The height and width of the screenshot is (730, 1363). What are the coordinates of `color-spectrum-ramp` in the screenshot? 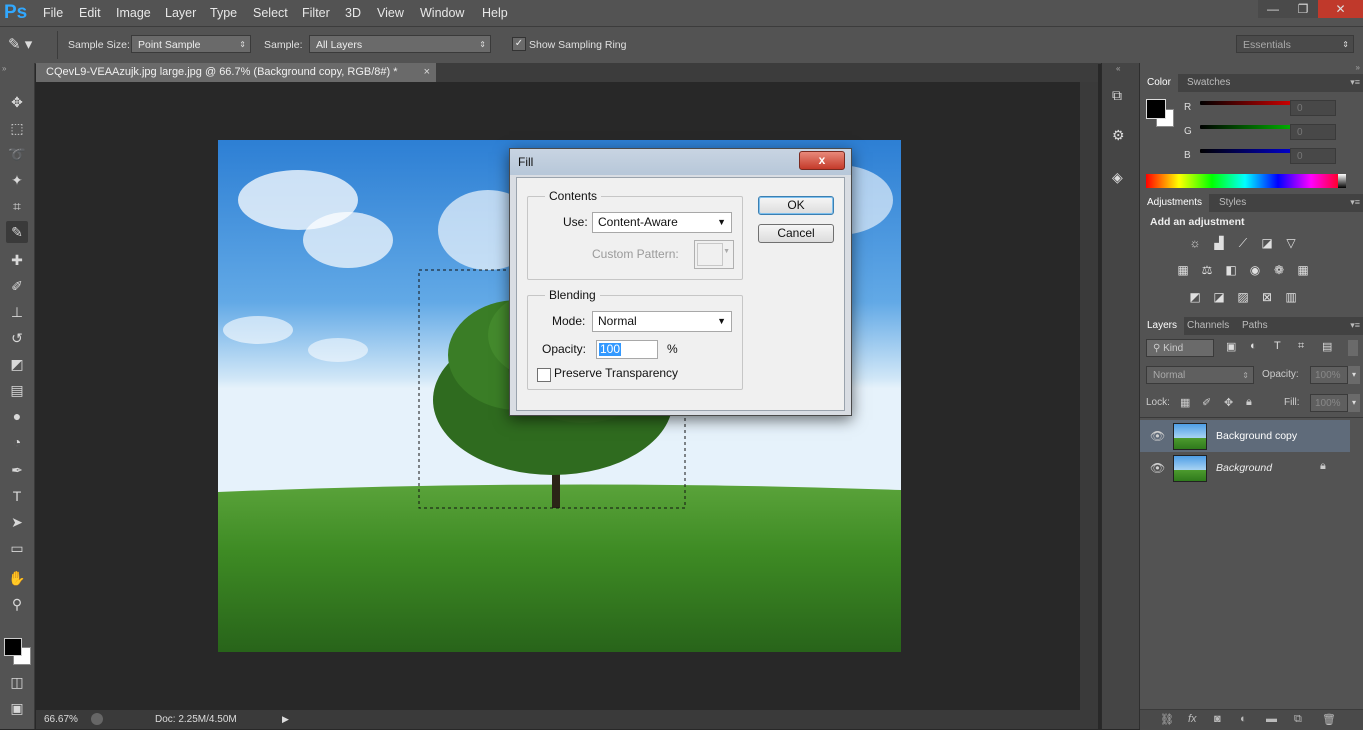 It's located at (1245, 181).